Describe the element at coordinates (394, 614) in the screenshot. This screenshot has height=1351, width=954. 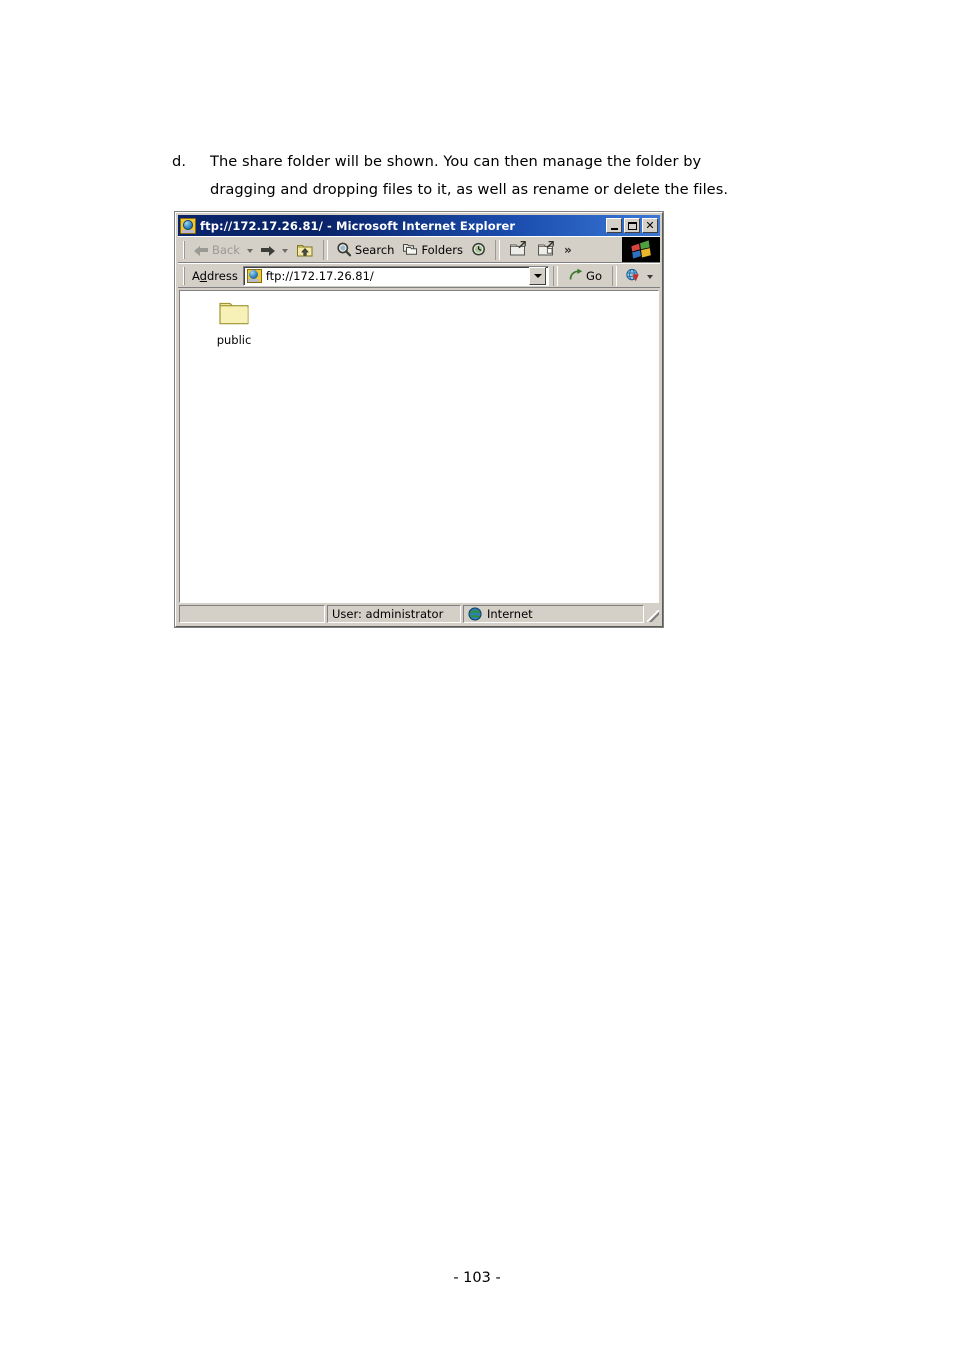
I see `status-user-panel: User: administrator` at that location.